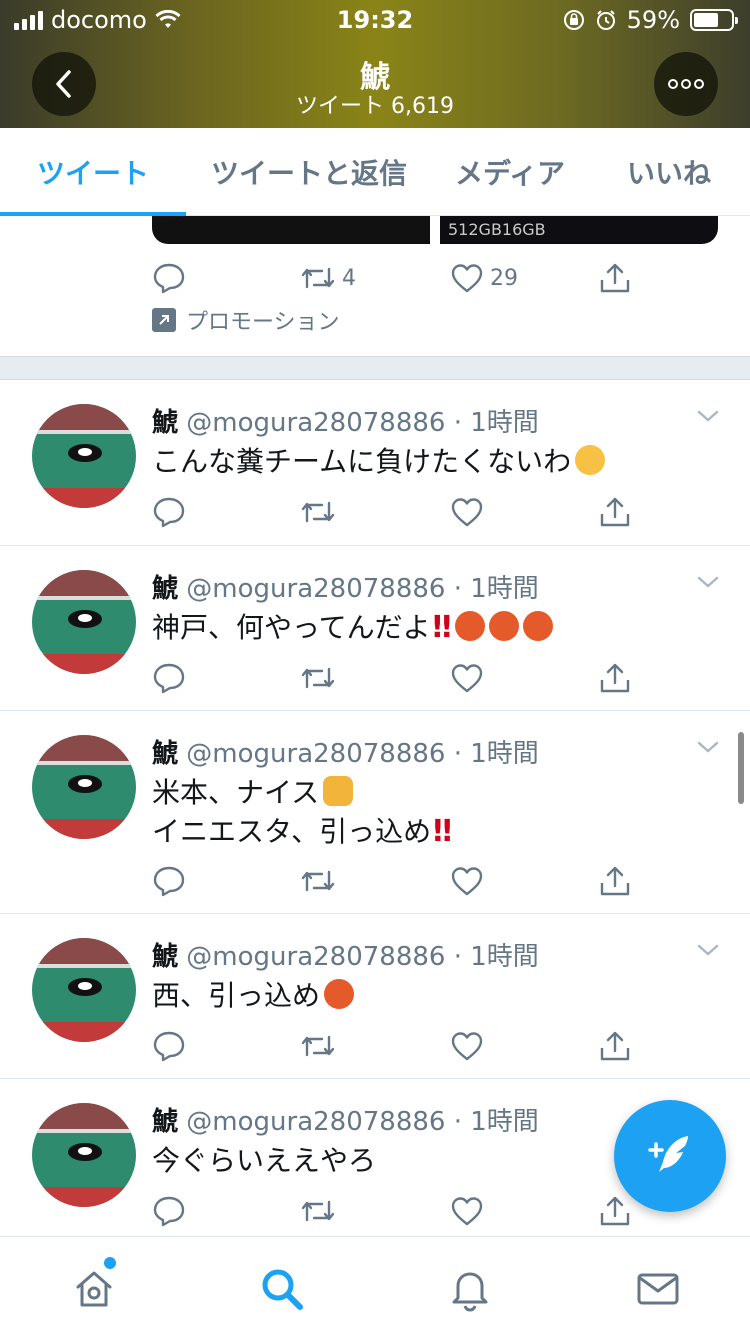 The image size is (750, 1334). I want to click on like-button: 29, so click(484, 278).